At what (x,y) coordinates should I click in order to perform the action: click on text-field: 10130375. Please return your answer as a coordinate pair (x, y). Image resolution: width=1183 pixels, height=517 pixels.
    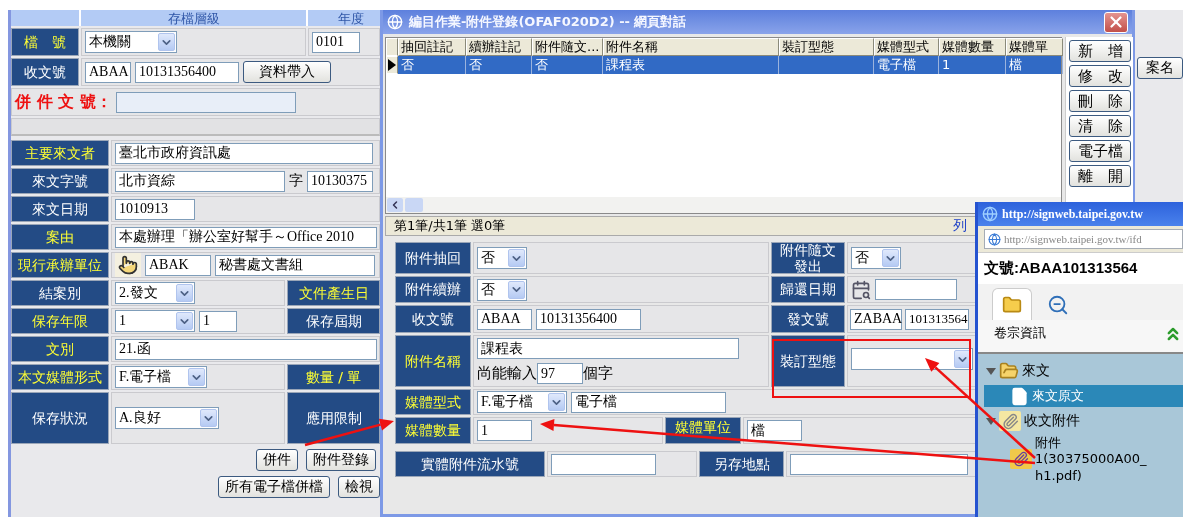
    Looking at the image, I should click on (340, 181).